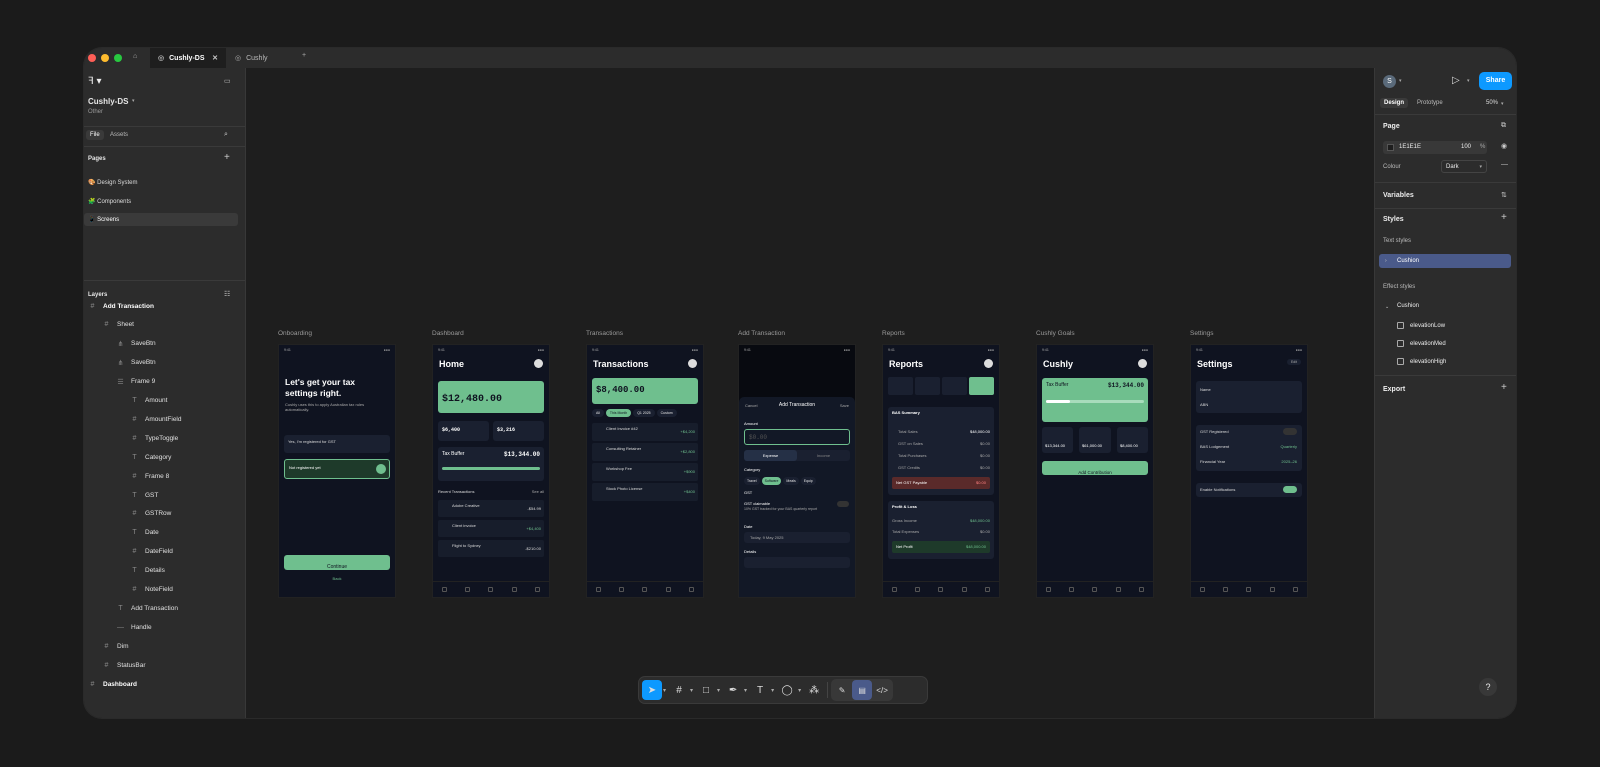 This screenshot has width=1600, height=767. What do you see at coordinates (1503, 126) in the screenshot?
I see `local-styles-icon: ⧉` at bounding box center [1503, 126].